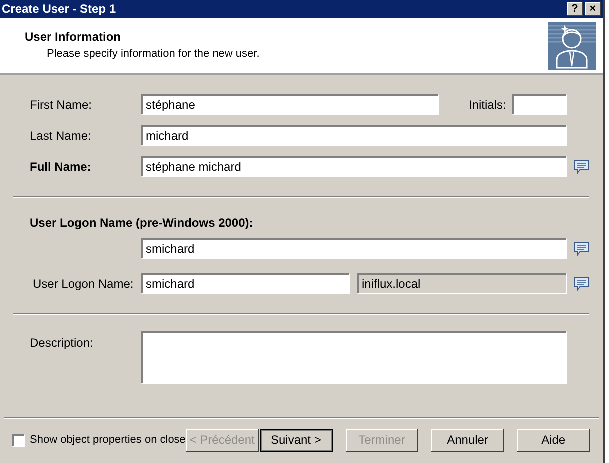 This screenshot has width=609, height=463. Describe the element at coordinates (354, 357) in the screenshot. I see `description-field` at that location.